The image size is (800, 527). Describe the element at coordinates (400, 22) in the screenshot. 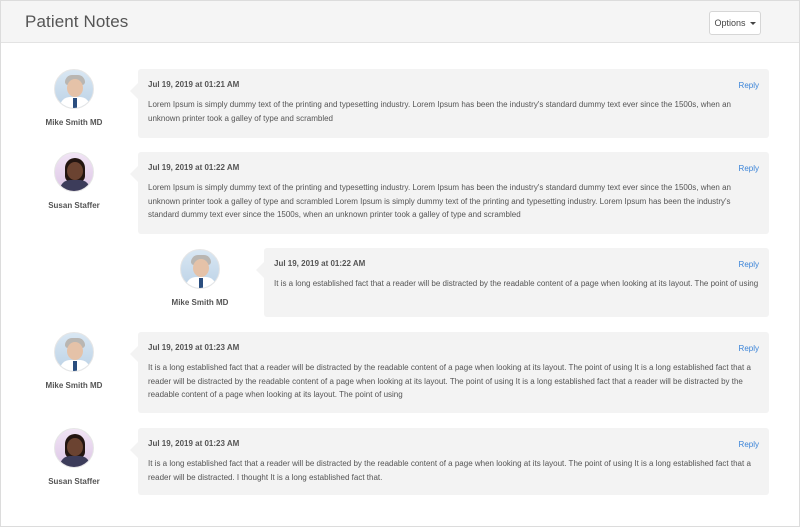

I see `panel-header: Patient Notes Options` at that location.